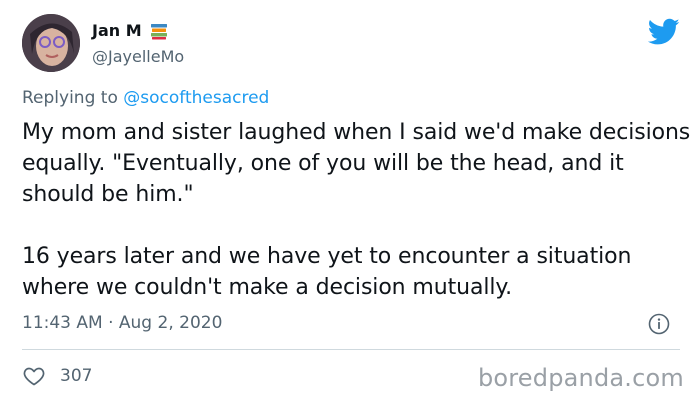 Image resolution: width=700 pixels, height=402 pixels. What do you see at coordinates (70, 98) in the screenshot?
I see `replying-to-label: Replying to` at bounding box center [70, 98].